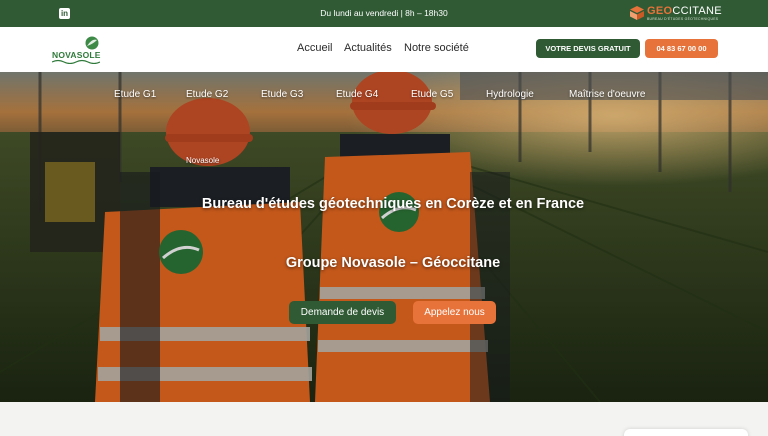 The height and width of the screenshot is (436, 768). What do you see at coordinates (282, 94) in the screenshot?
I see `subnav-etude-g3: Etude G3` at bounding box center [282, 94].